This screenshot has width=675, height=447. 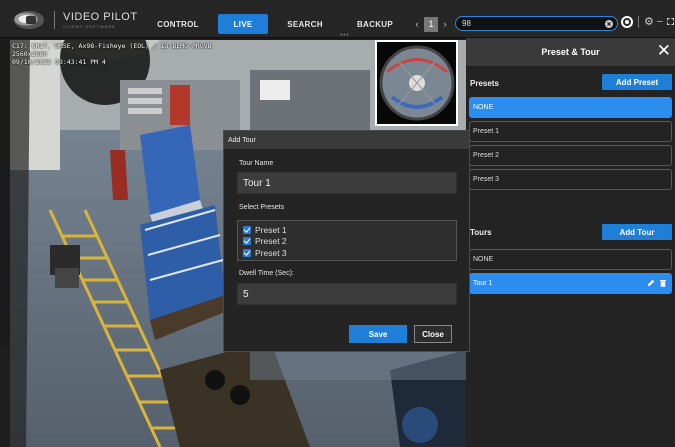 I want to click on preset-item-none: NONE, so click(x=570, y=107).